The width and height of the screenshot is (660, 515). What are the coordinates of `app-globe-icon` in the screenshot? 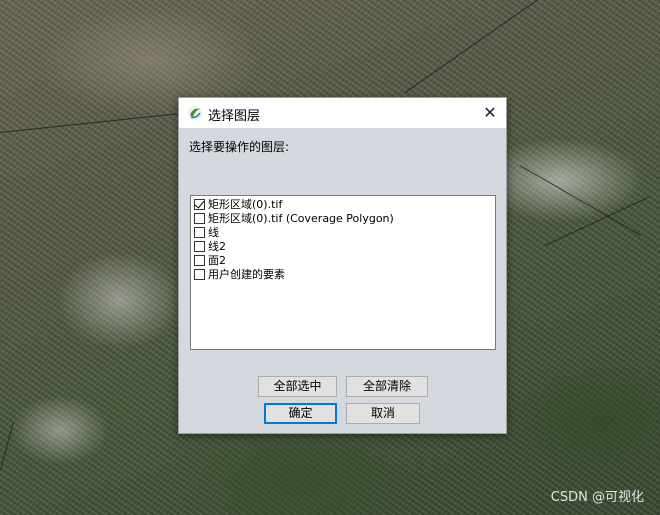 It's located at (195, 113).